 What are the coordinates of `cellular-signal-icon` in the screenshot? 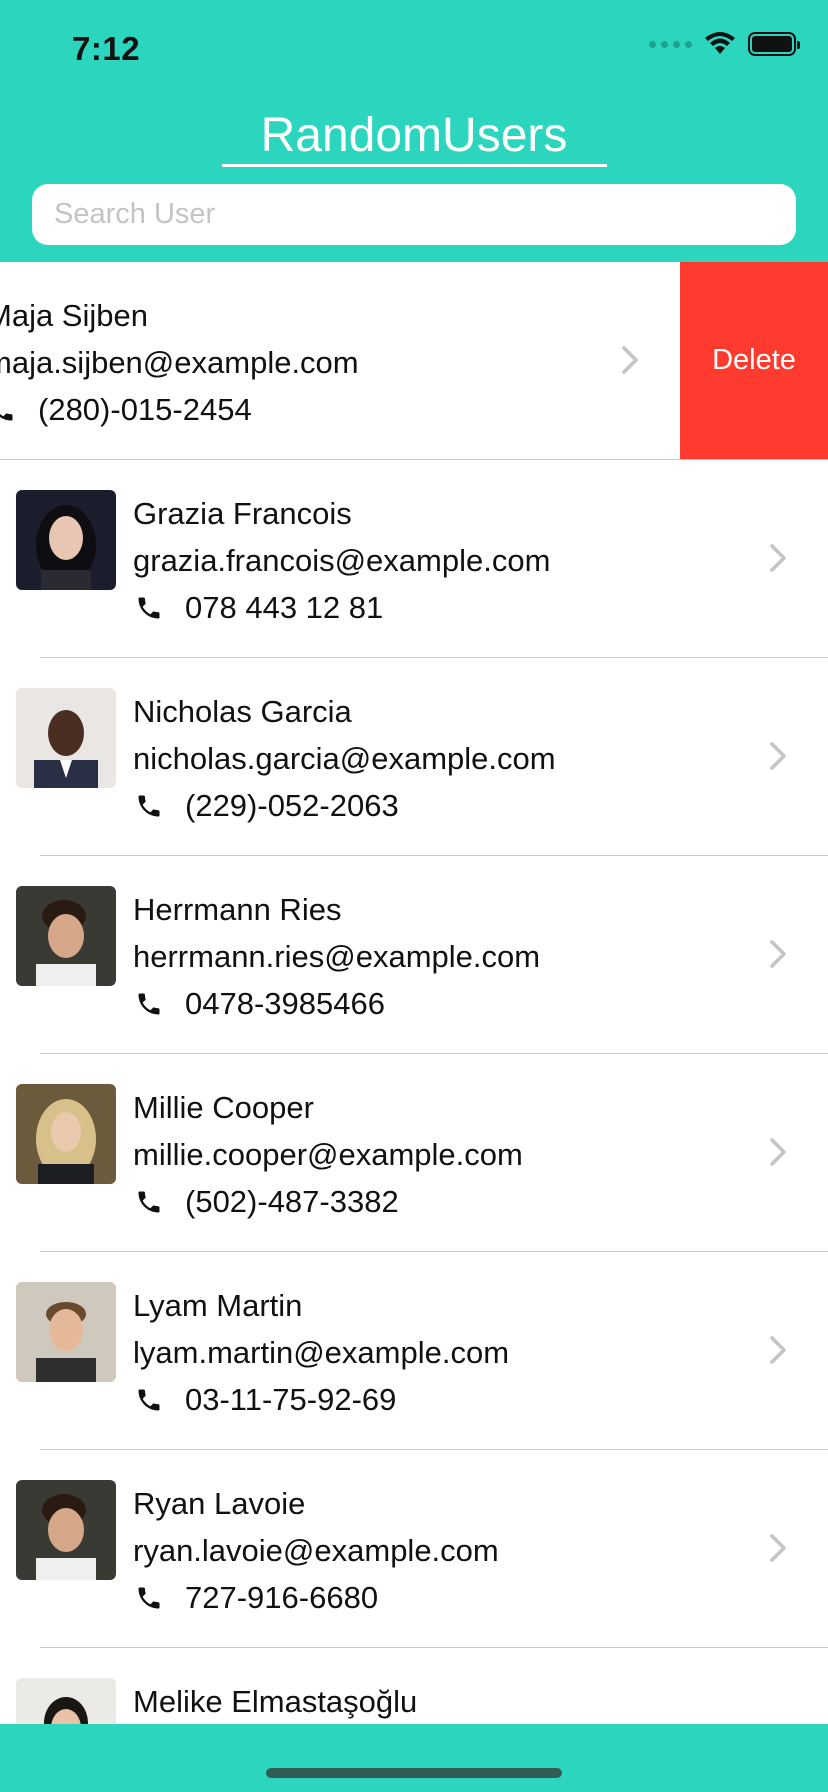 It's located at (670, 44).